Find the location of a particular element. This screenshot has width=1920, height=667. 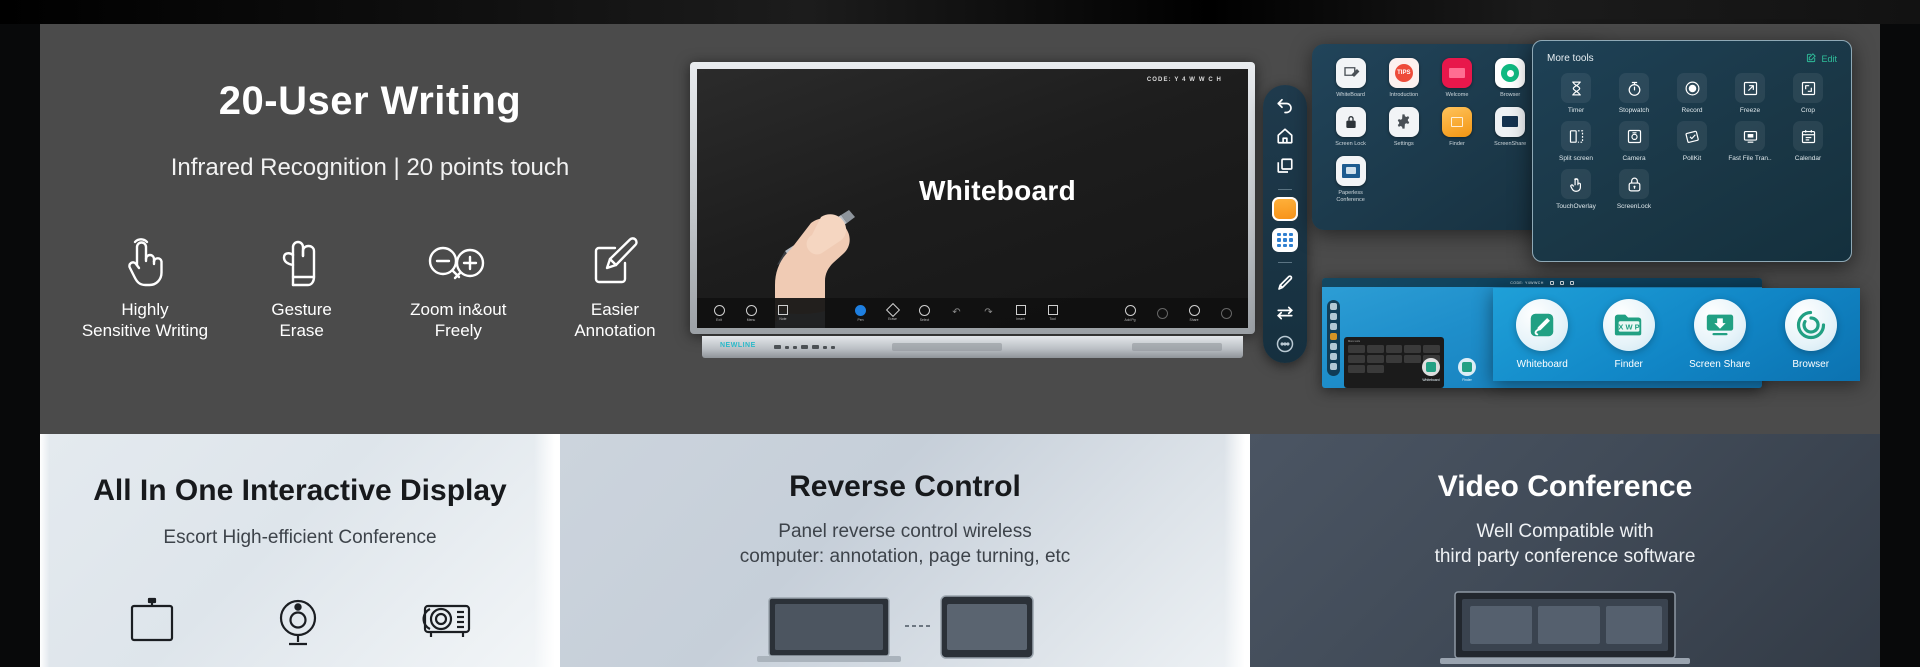

toolbar-tool-button: Tool is located at coordinates (1053, 313).